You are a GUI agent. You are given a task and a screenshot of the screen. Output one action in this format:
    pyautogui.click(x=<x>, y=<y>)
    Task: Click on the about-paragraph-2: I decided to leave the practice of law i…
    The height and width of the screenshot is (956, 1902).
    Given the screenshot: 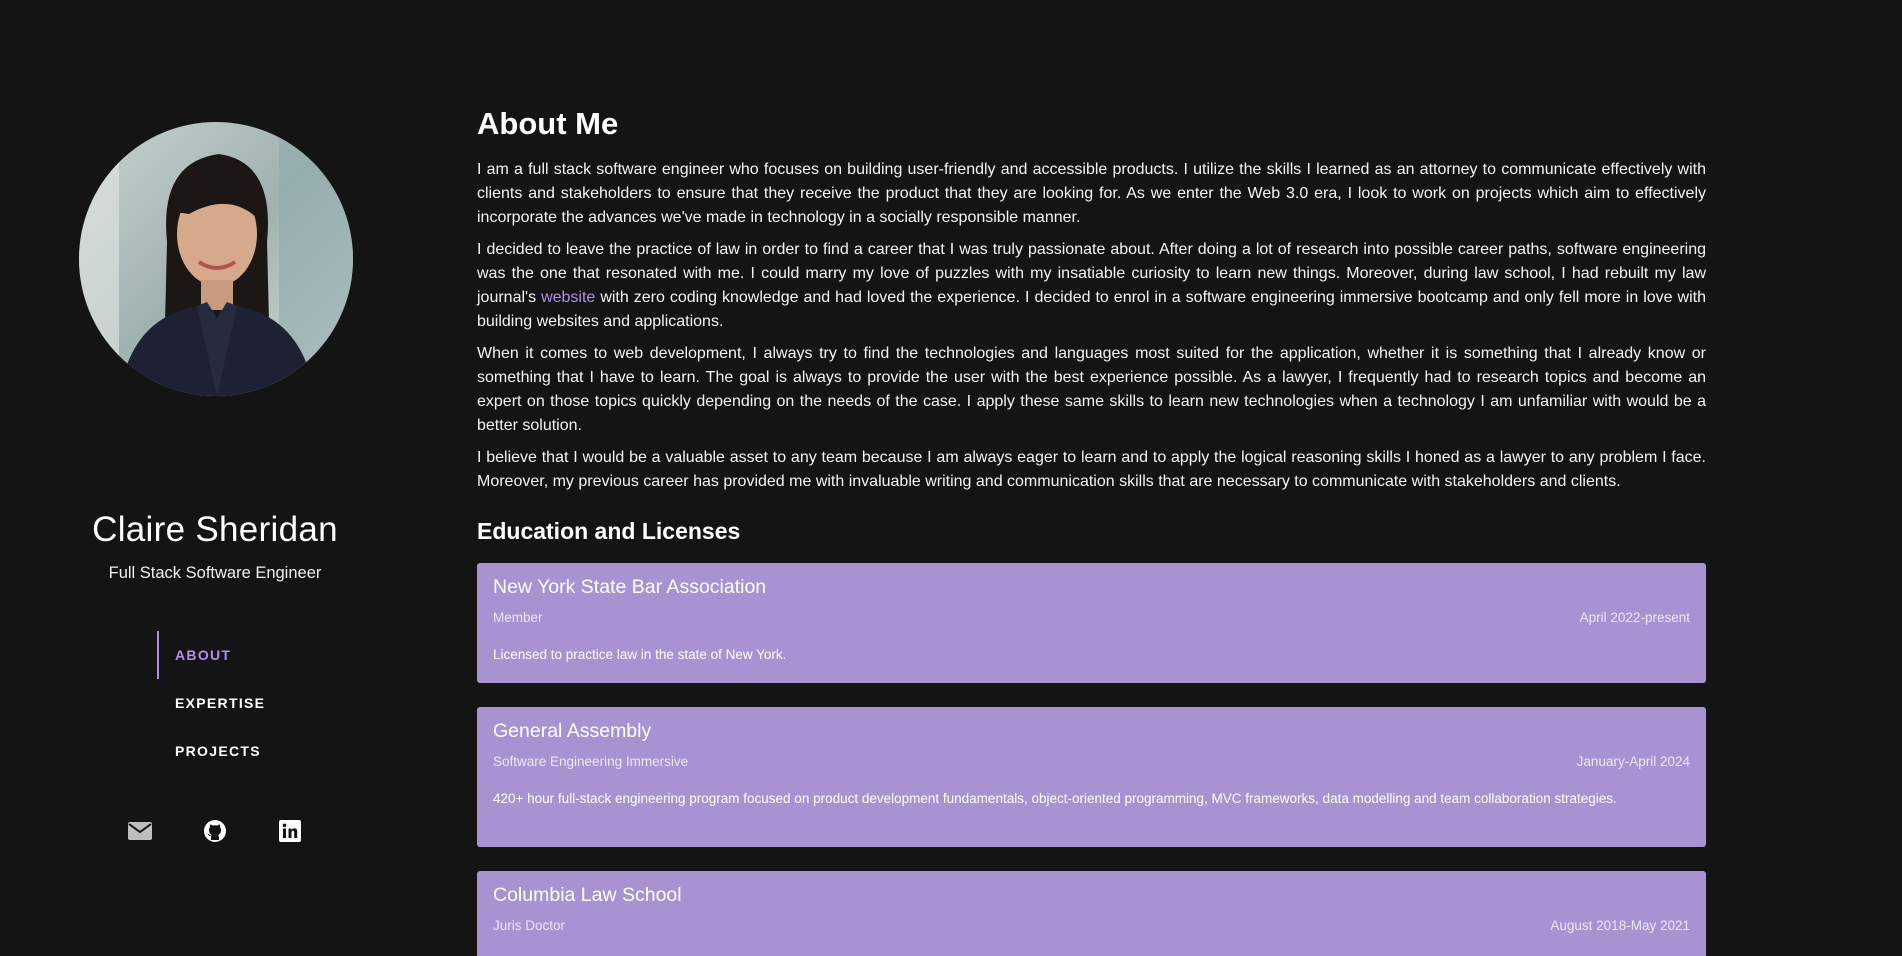 What is the action you would take?
    pyautogui.click(x=1091, y=286)
    